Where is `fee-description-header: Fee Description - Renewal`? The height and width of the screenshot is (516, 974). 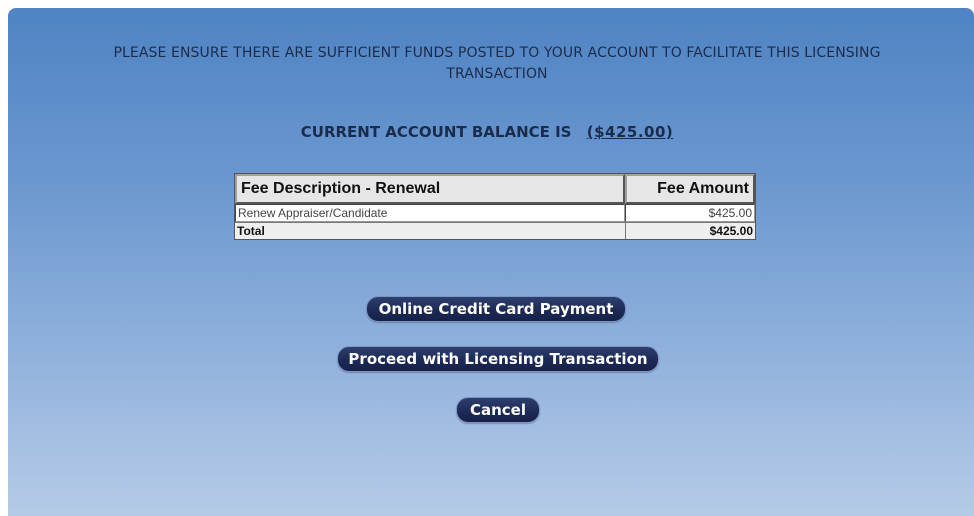
fee-description-header: Fee Description - Renewal is located at coordinates (430, 189).